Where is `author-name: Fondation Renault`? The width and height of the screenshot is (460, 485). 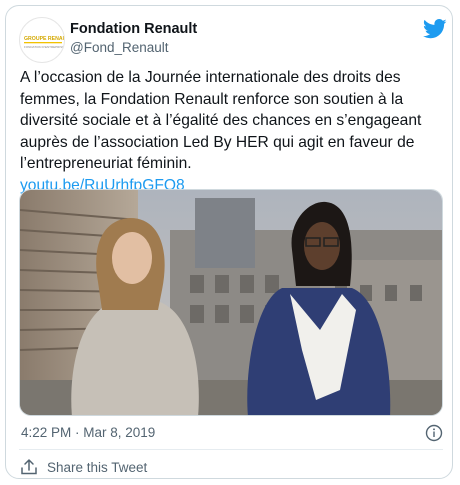
author-name: Fondation Renault is located at coordinates (133, 29).